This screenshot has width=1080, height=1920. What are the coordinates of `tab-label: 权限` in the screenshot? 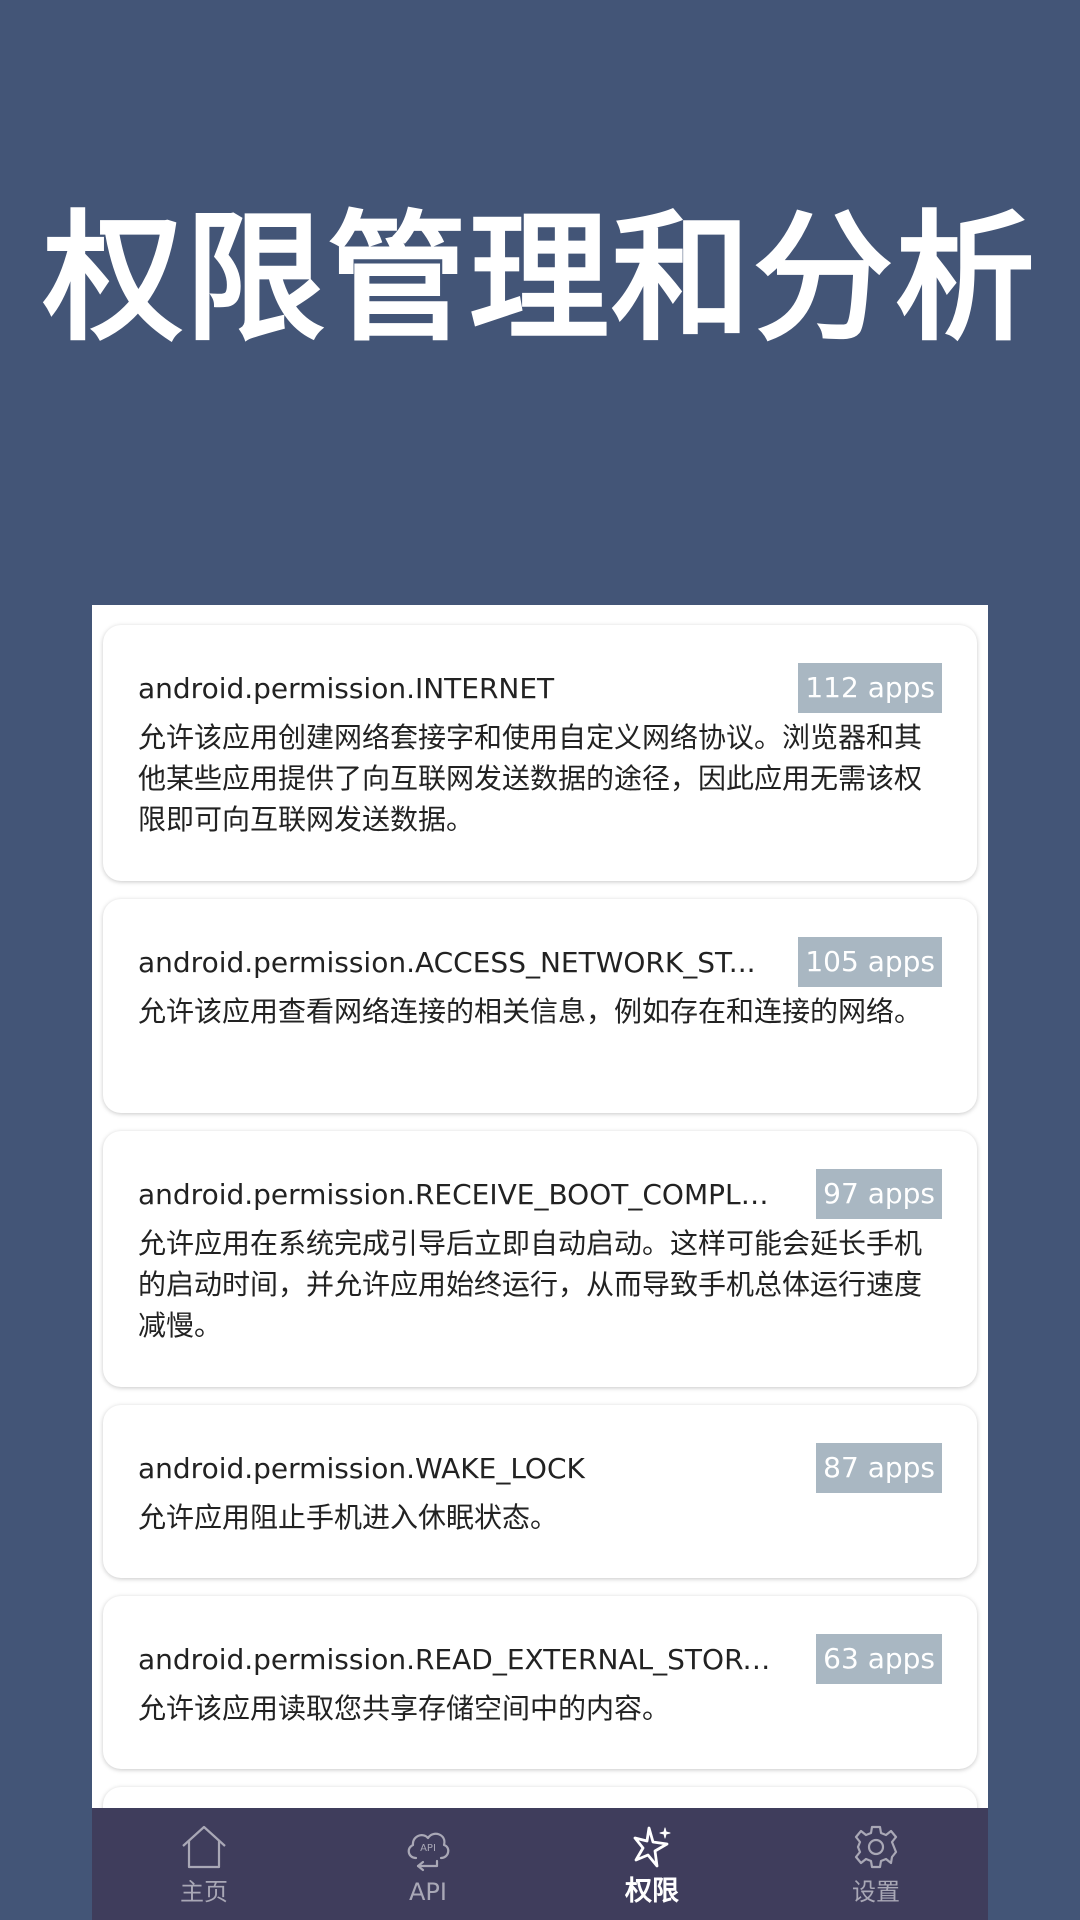 It's located at (652, 1891).